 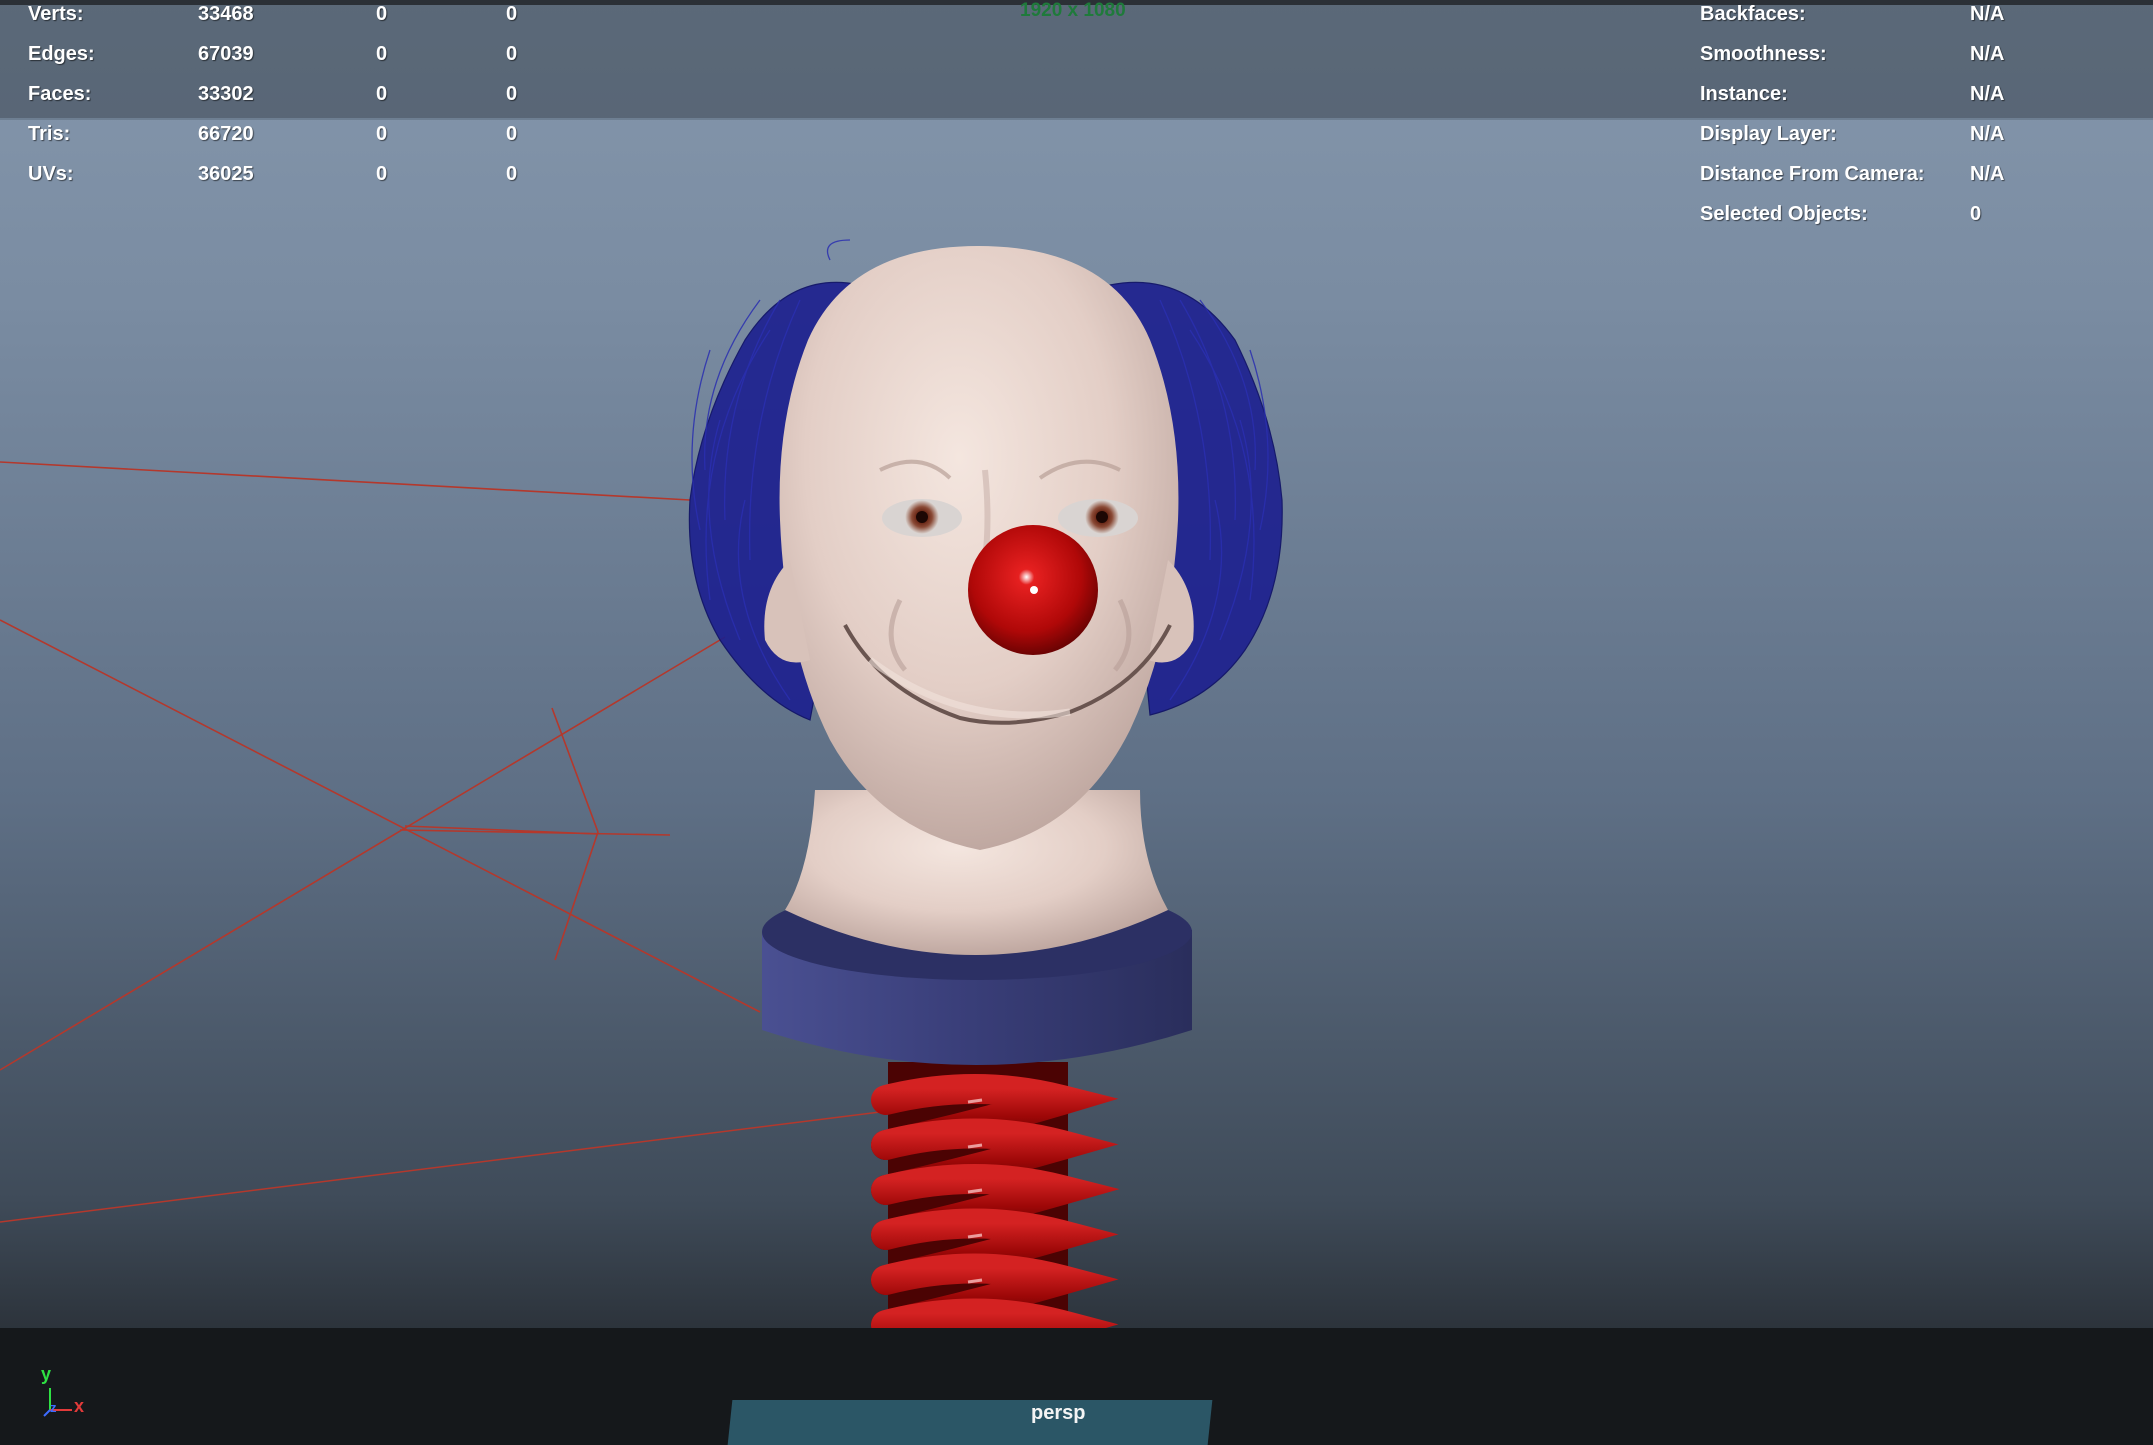 I want to click on hud-uv-edges: 0, so click(x=512, y=54).